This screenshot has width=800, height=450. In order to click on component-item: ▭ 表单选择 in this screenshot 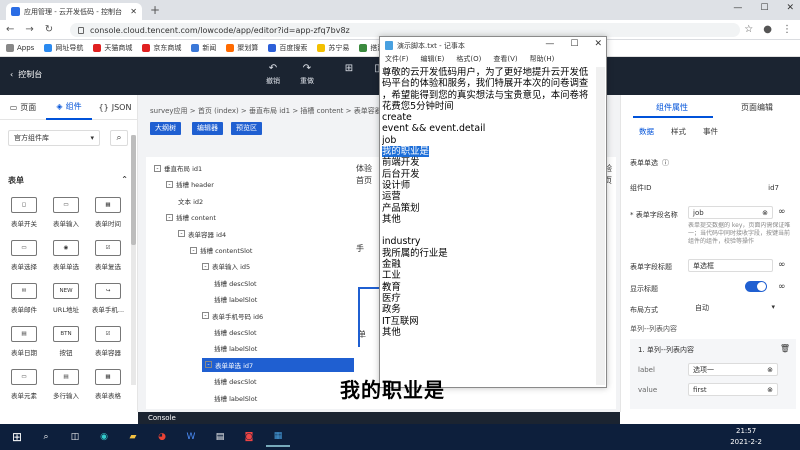, I will do `click(24, 262)`.